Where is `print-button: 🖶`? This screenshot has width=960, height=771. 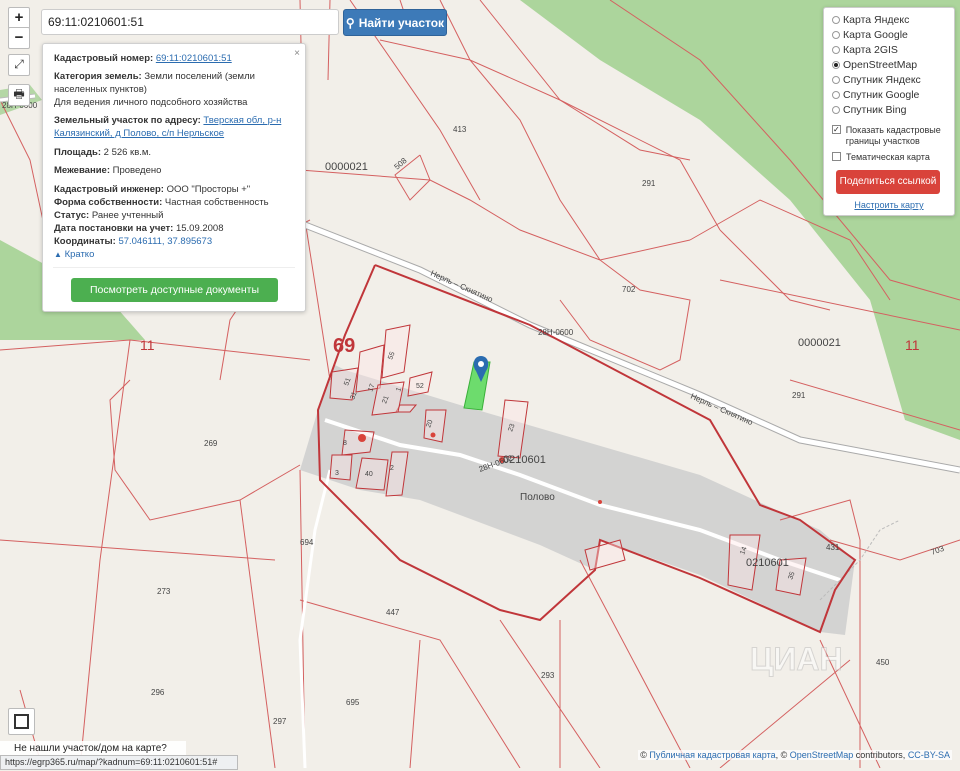 print-button: 🖶 is located at coordinates (19, 95).